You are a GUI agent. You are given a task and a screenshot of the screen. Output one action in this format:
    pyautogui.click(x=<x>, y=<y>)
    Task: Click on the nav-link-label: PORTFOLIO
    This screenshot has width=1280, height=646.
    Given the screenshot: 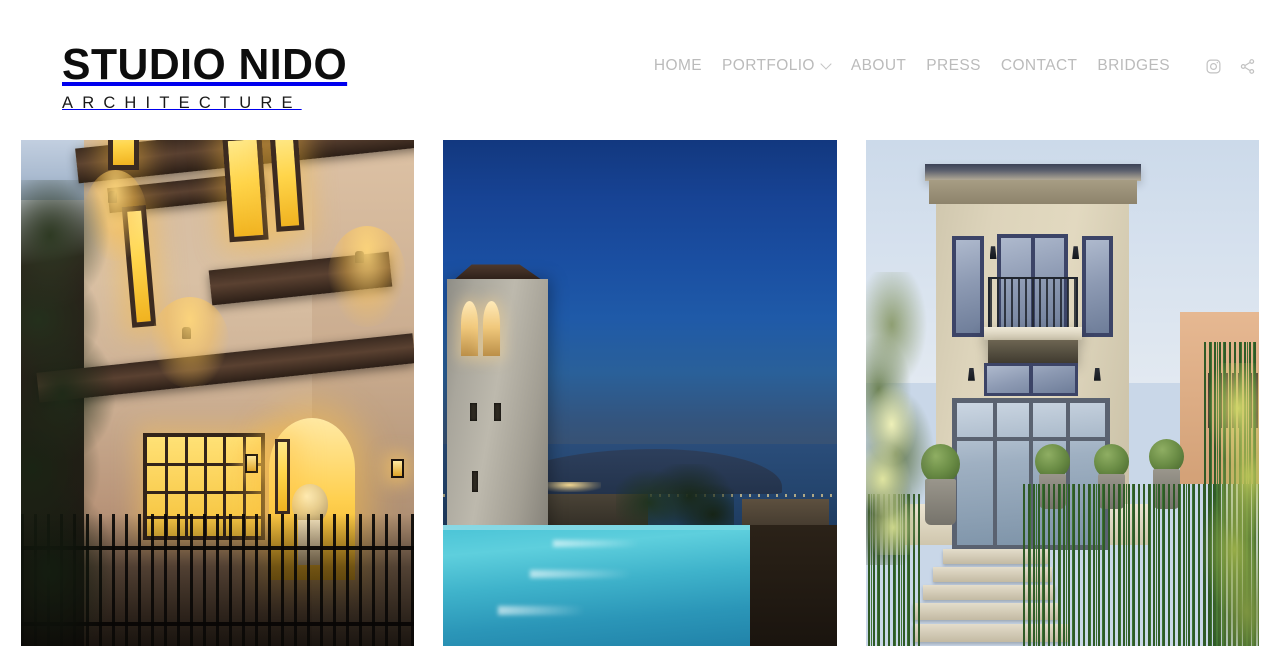 What is the action you would take?
    pyautogui.click(x=768, y=65)
    